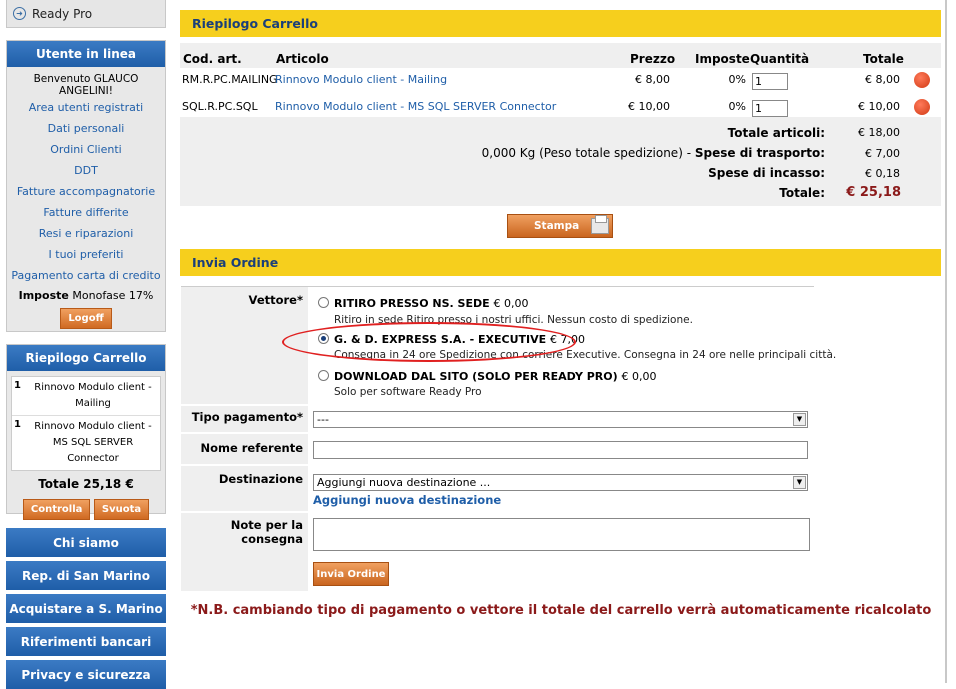  I want to click on payment-label: Tipo pagamento*, so click(247, 417).